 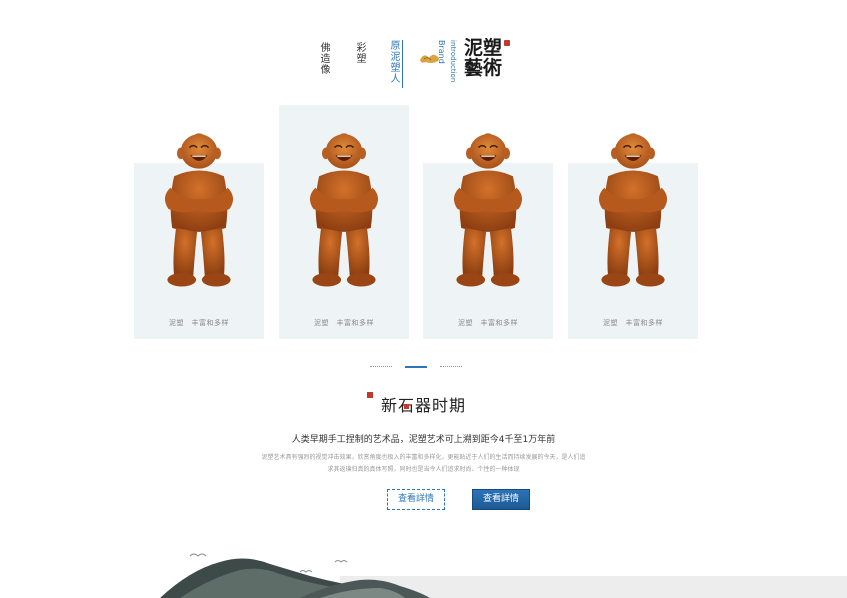 I want to click on nav-item-clay-figures: 原泥塑人, so click(x=393, y=62).